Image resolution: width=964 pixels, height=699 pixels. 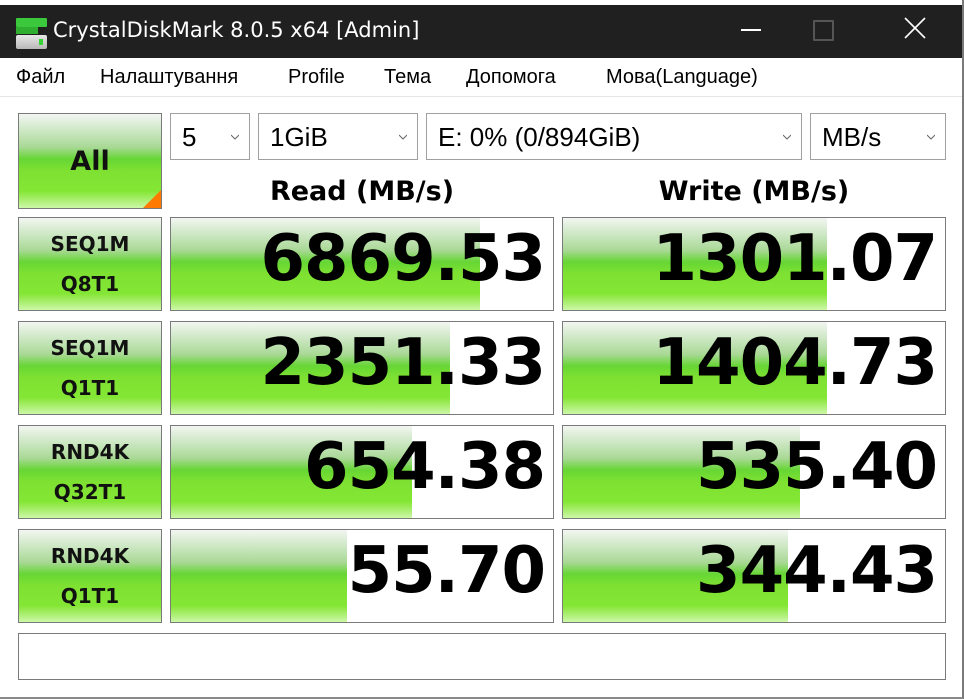 What do you see at coordinates (403, 363) in the screenshot?
I see `read-value: 2351.33` at bounding box center [403, 363].